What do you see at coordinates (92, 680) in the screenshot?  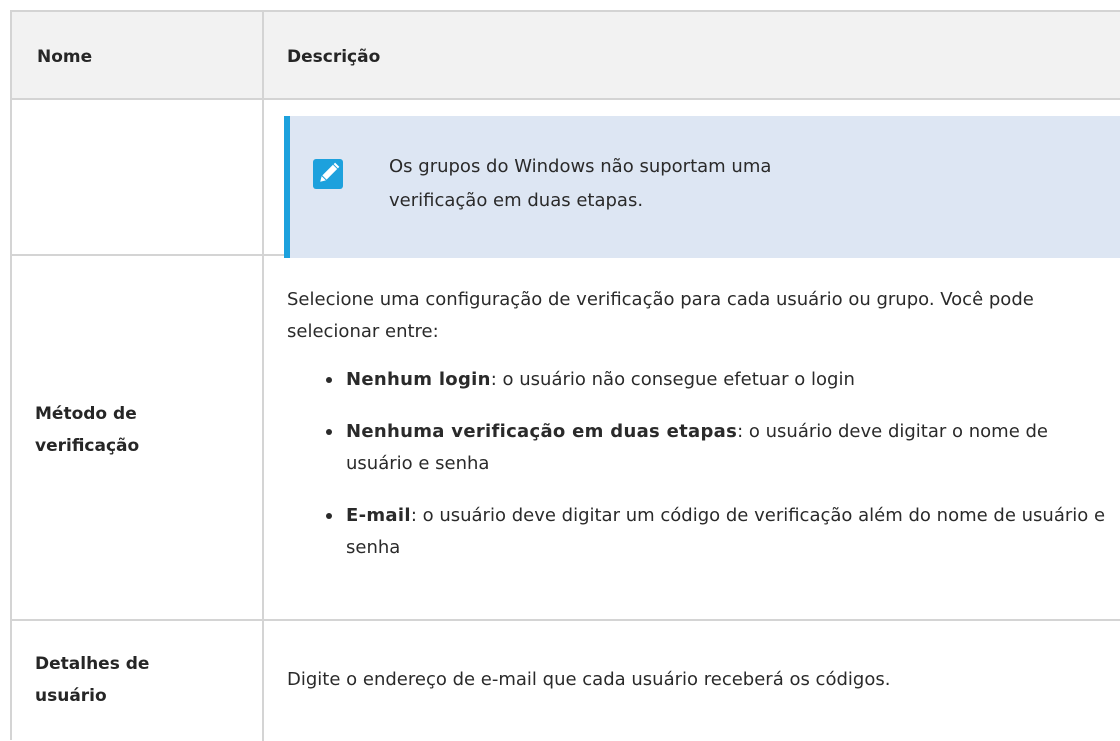 I see `row-name-user-details: Detalhes de usuário` at bounding box center [92, 680].